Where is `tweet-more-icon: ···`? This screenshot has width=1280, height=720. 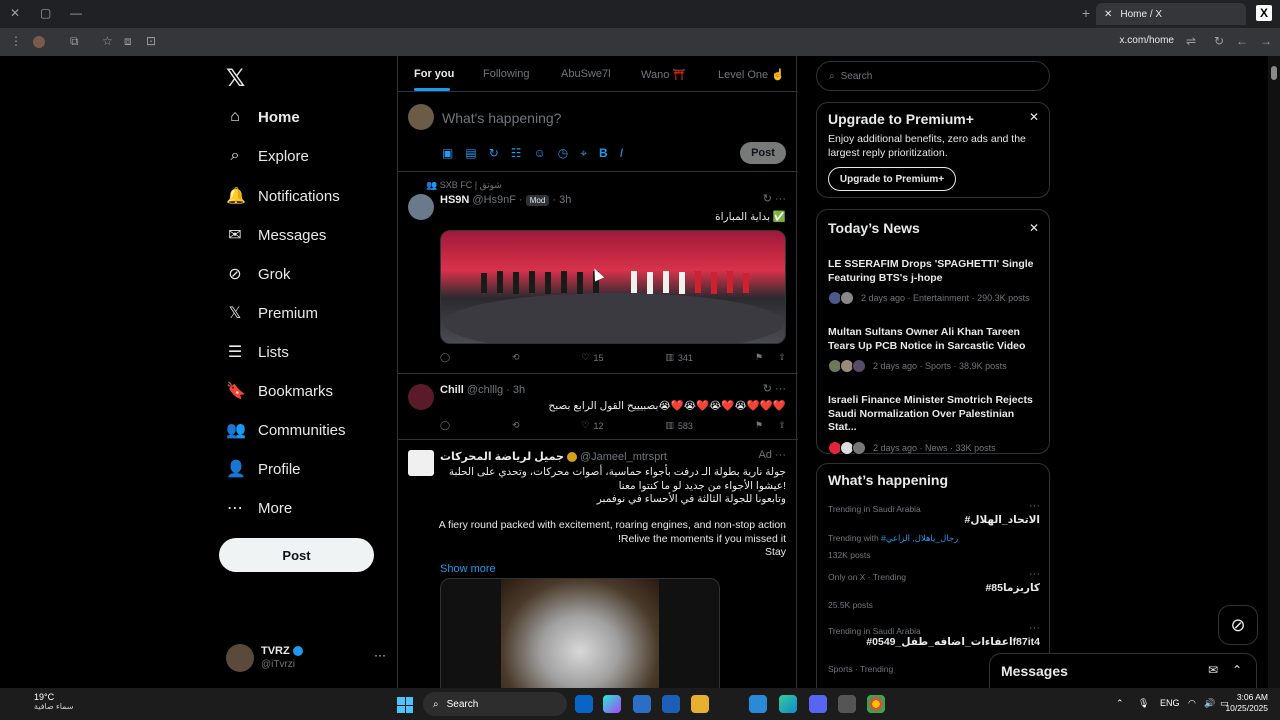 tweet-more-icon: ··· is located at coordinates (780, 455).